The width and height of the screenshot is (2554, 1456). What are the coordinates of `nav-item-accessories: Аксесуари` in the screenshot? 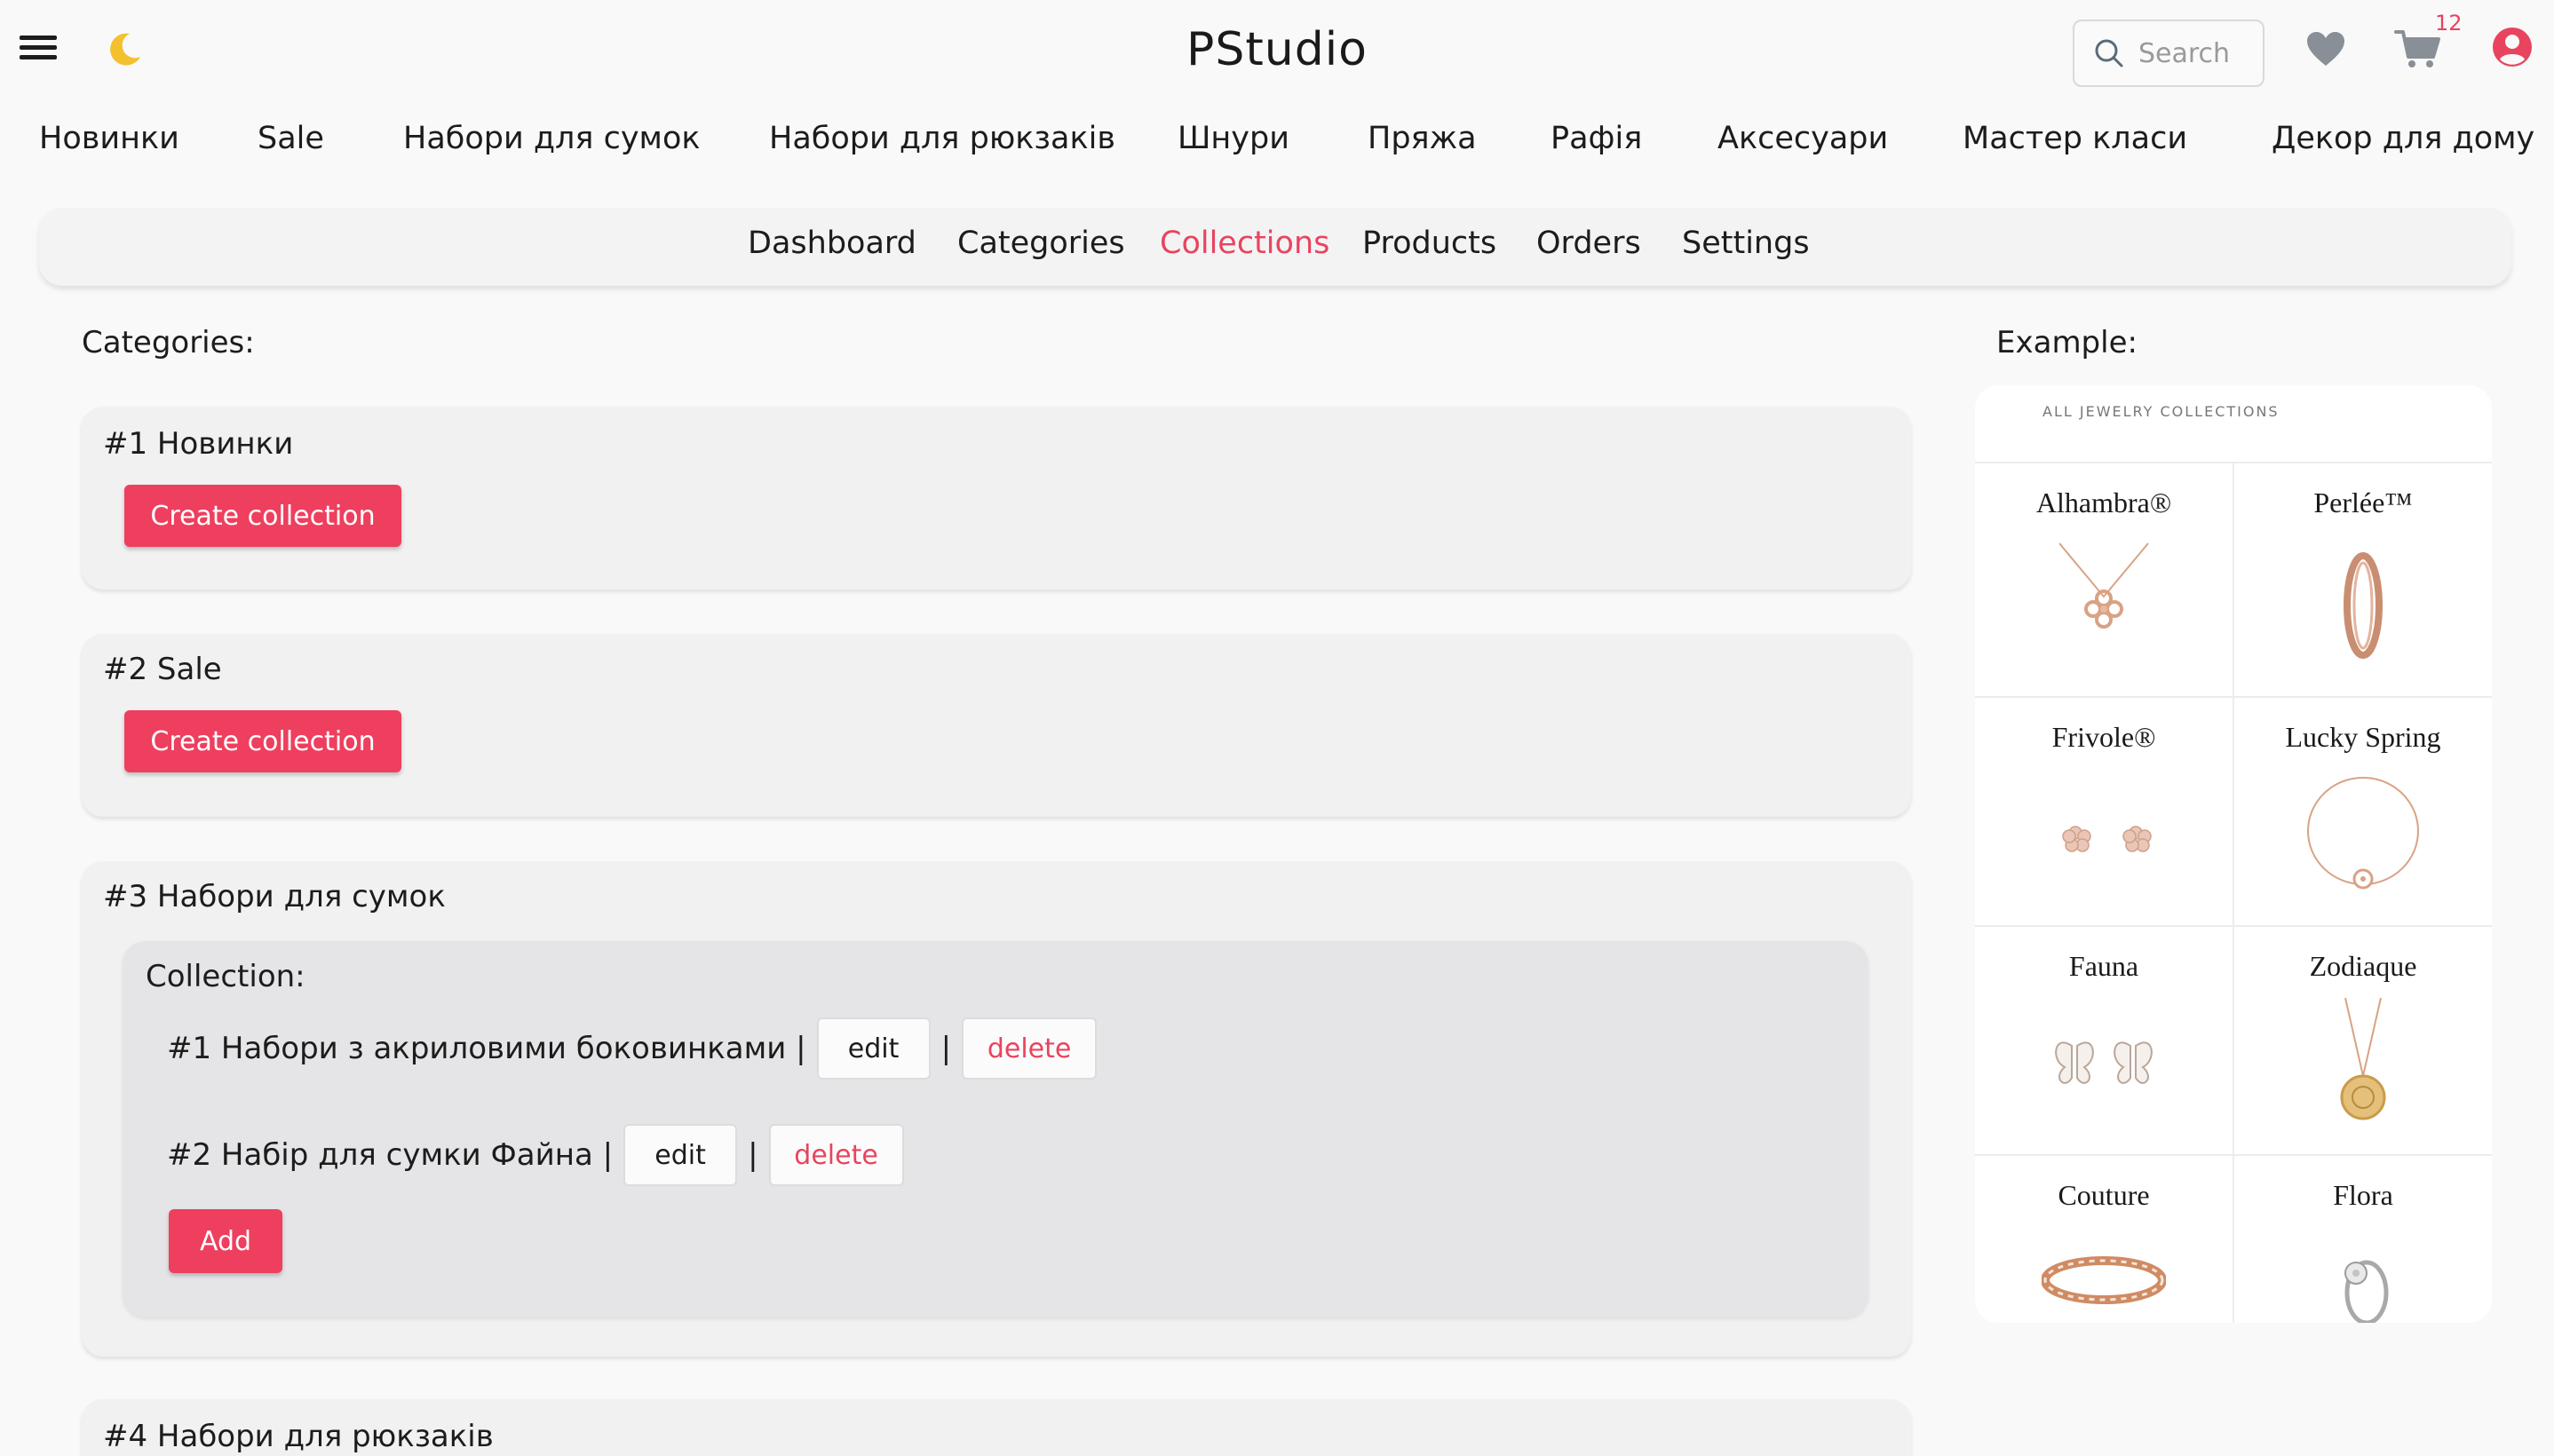 It's located at (1803, 138).